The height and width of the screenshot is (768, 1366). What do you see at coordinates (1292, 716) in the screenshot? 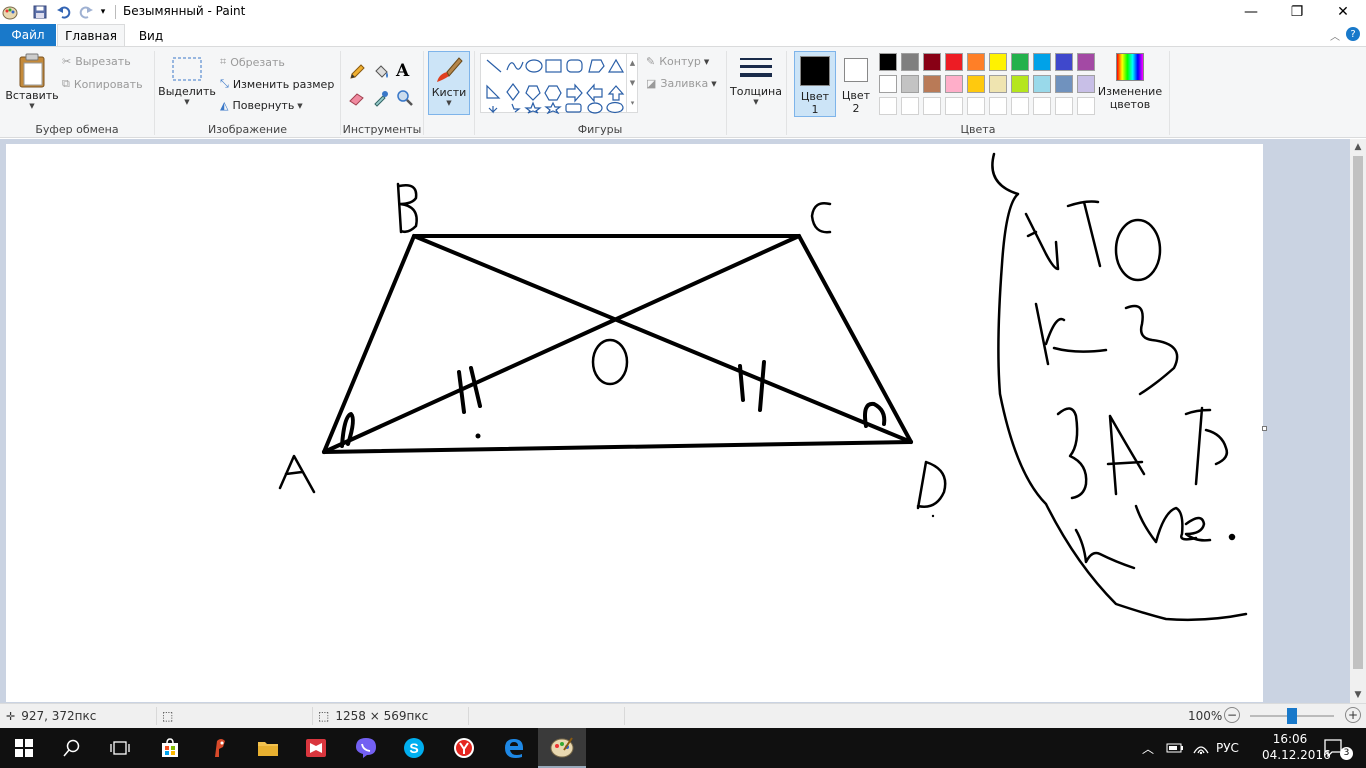
I see `zoom-slider-thumb` at bounding box center [1292, 716].